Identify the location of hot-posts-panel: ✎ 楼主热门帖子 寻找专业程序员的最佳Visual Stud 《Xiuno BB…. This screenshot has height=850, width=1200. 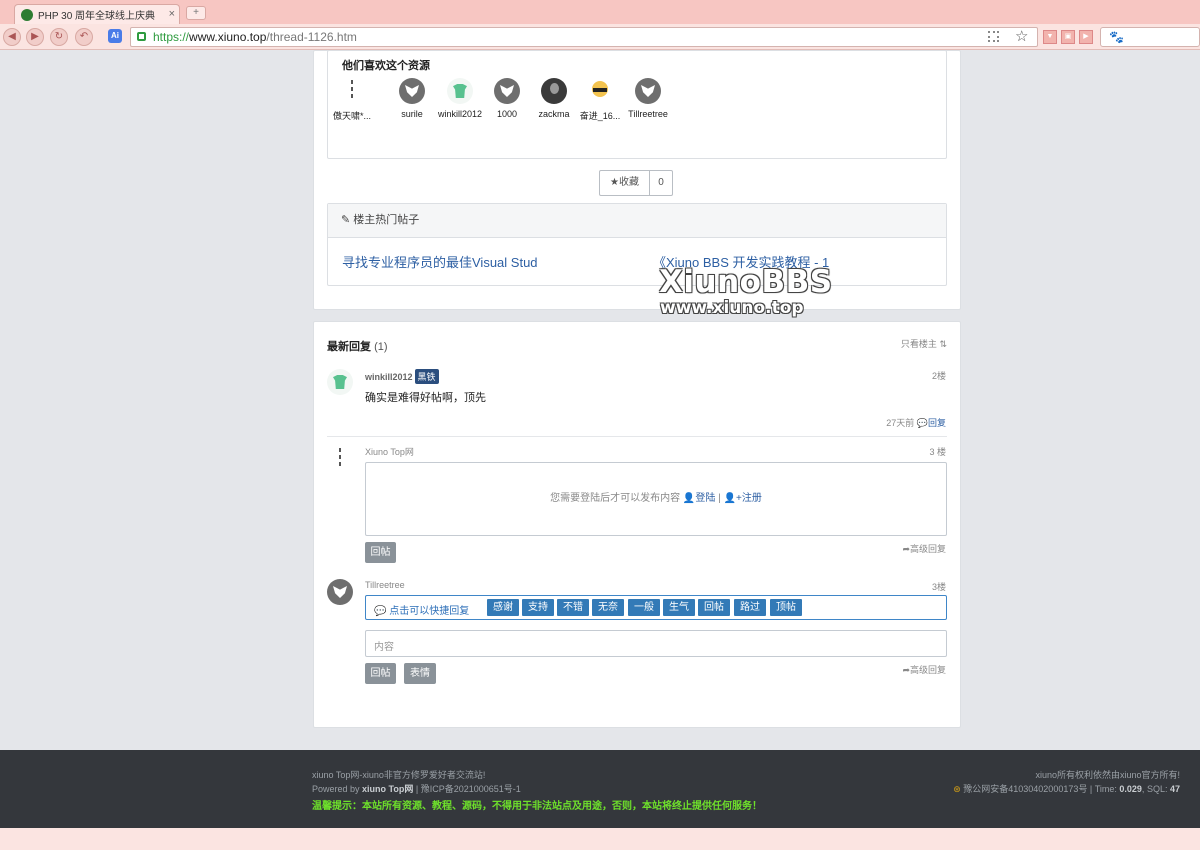
(637, 244).